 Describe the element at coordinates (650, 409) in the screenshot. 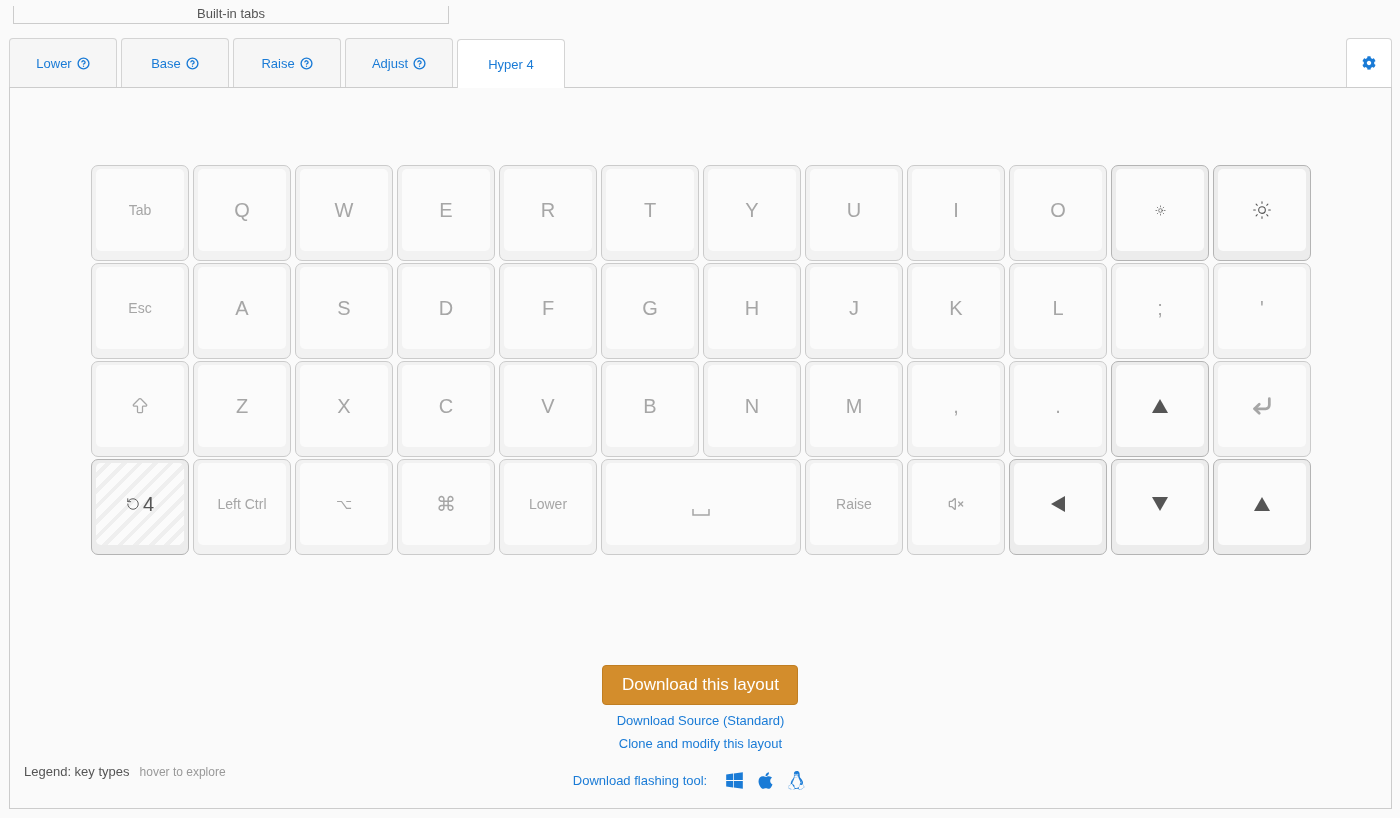

I see `keyboard-key: B` at that location.